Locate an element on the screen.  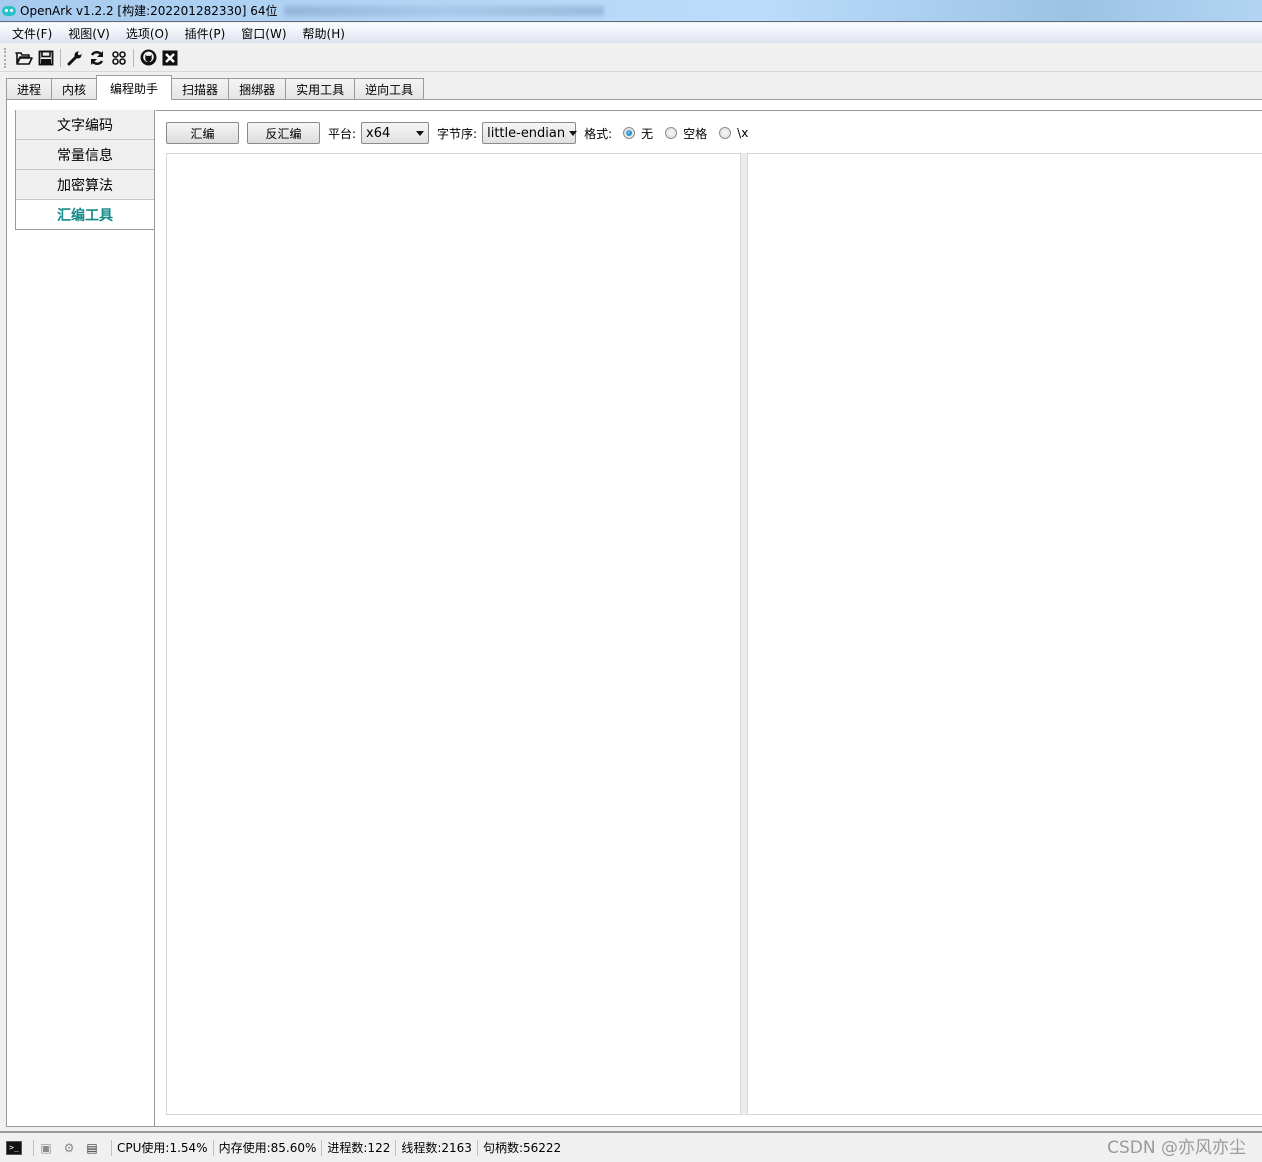
apps-icon is located at coordinates (119, 58).